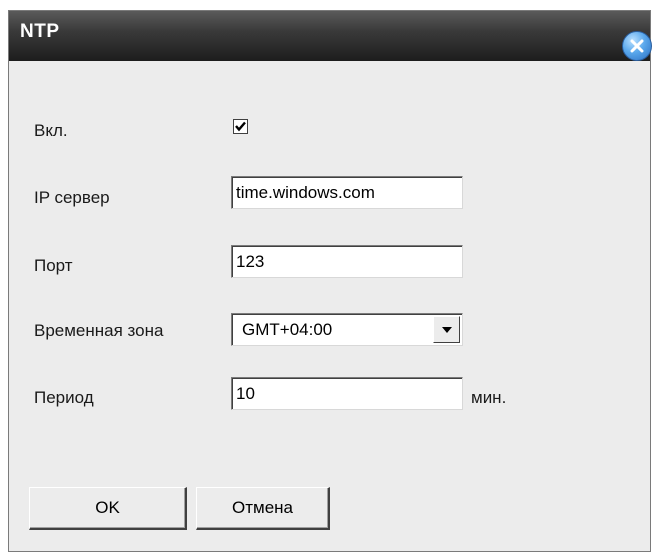 The height and width of the screenshot is (555, 655). I want to click on dropdown-arrow-button, so click(446, 329).